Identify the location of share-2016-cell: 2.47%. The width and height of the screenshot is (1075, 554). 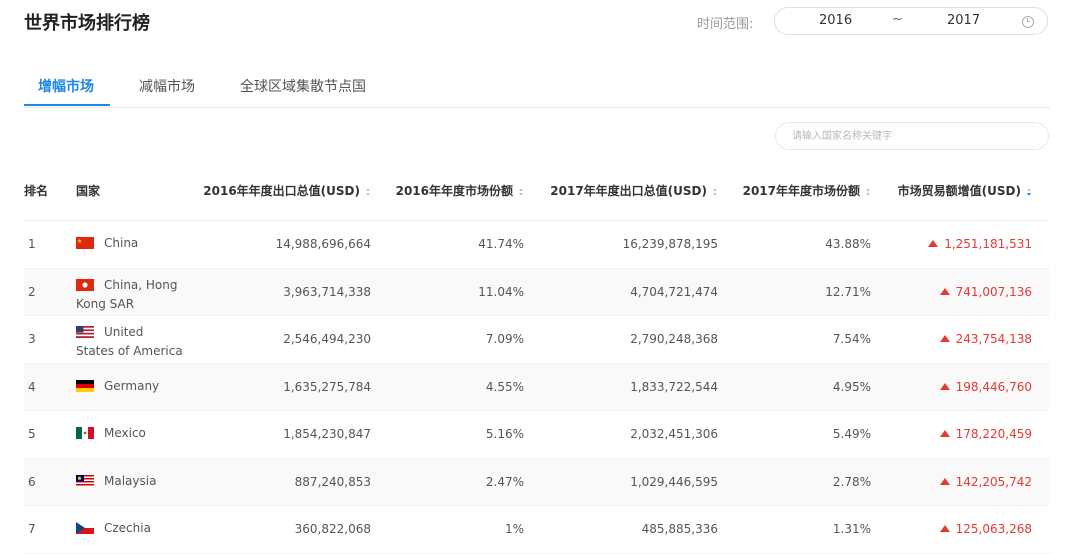
(504, 481).